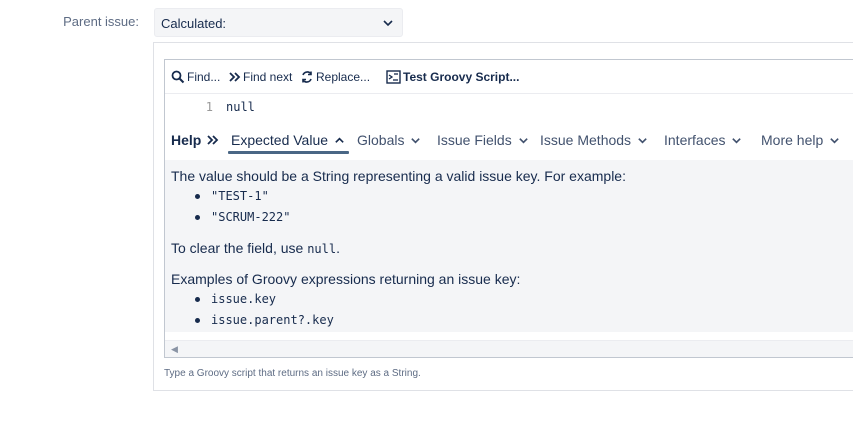  Describe the element at coordinates (240, 107) in the screenshot. I see `code-text: null` at that location.